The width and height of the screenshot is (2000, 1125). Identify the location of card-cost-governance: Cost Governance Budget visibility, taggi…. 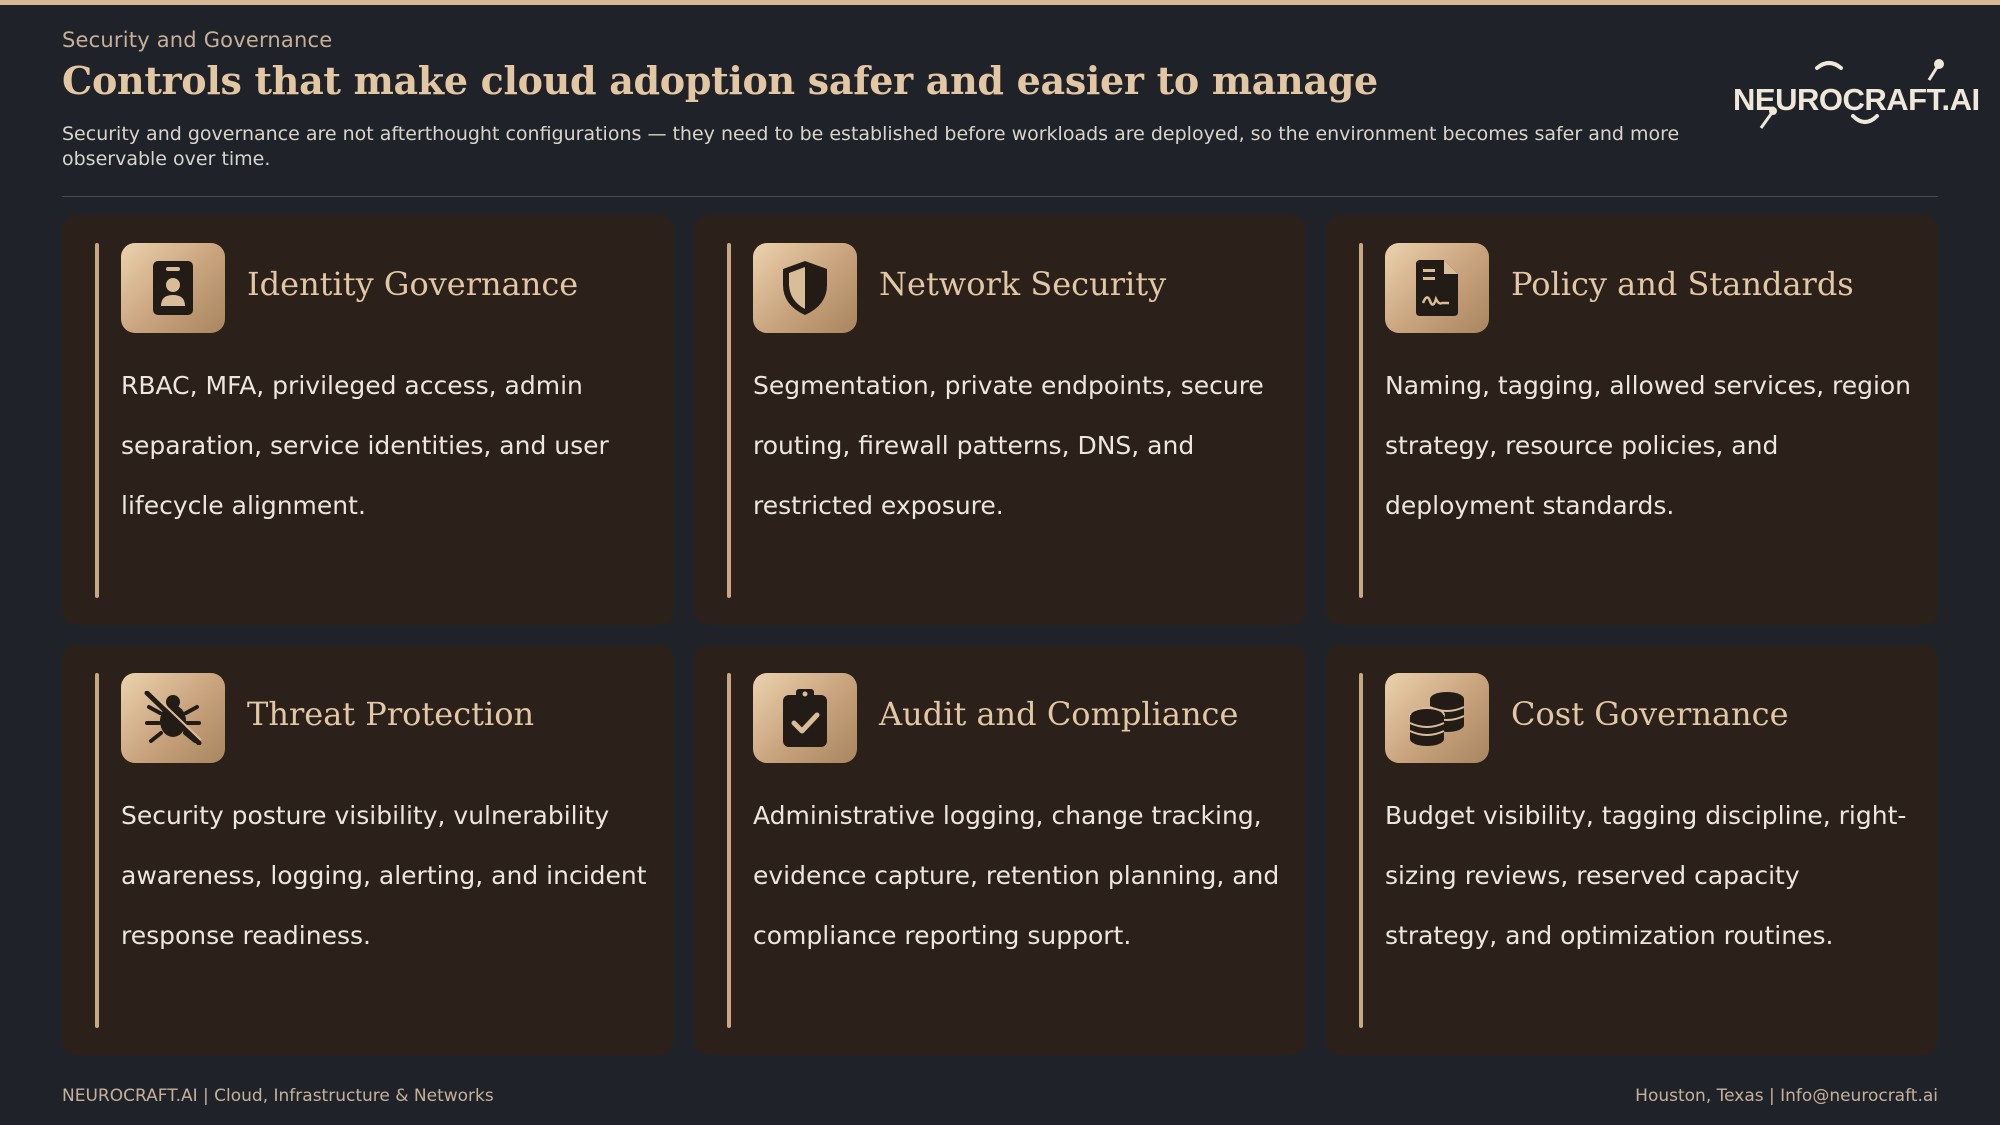
(1632, 850).